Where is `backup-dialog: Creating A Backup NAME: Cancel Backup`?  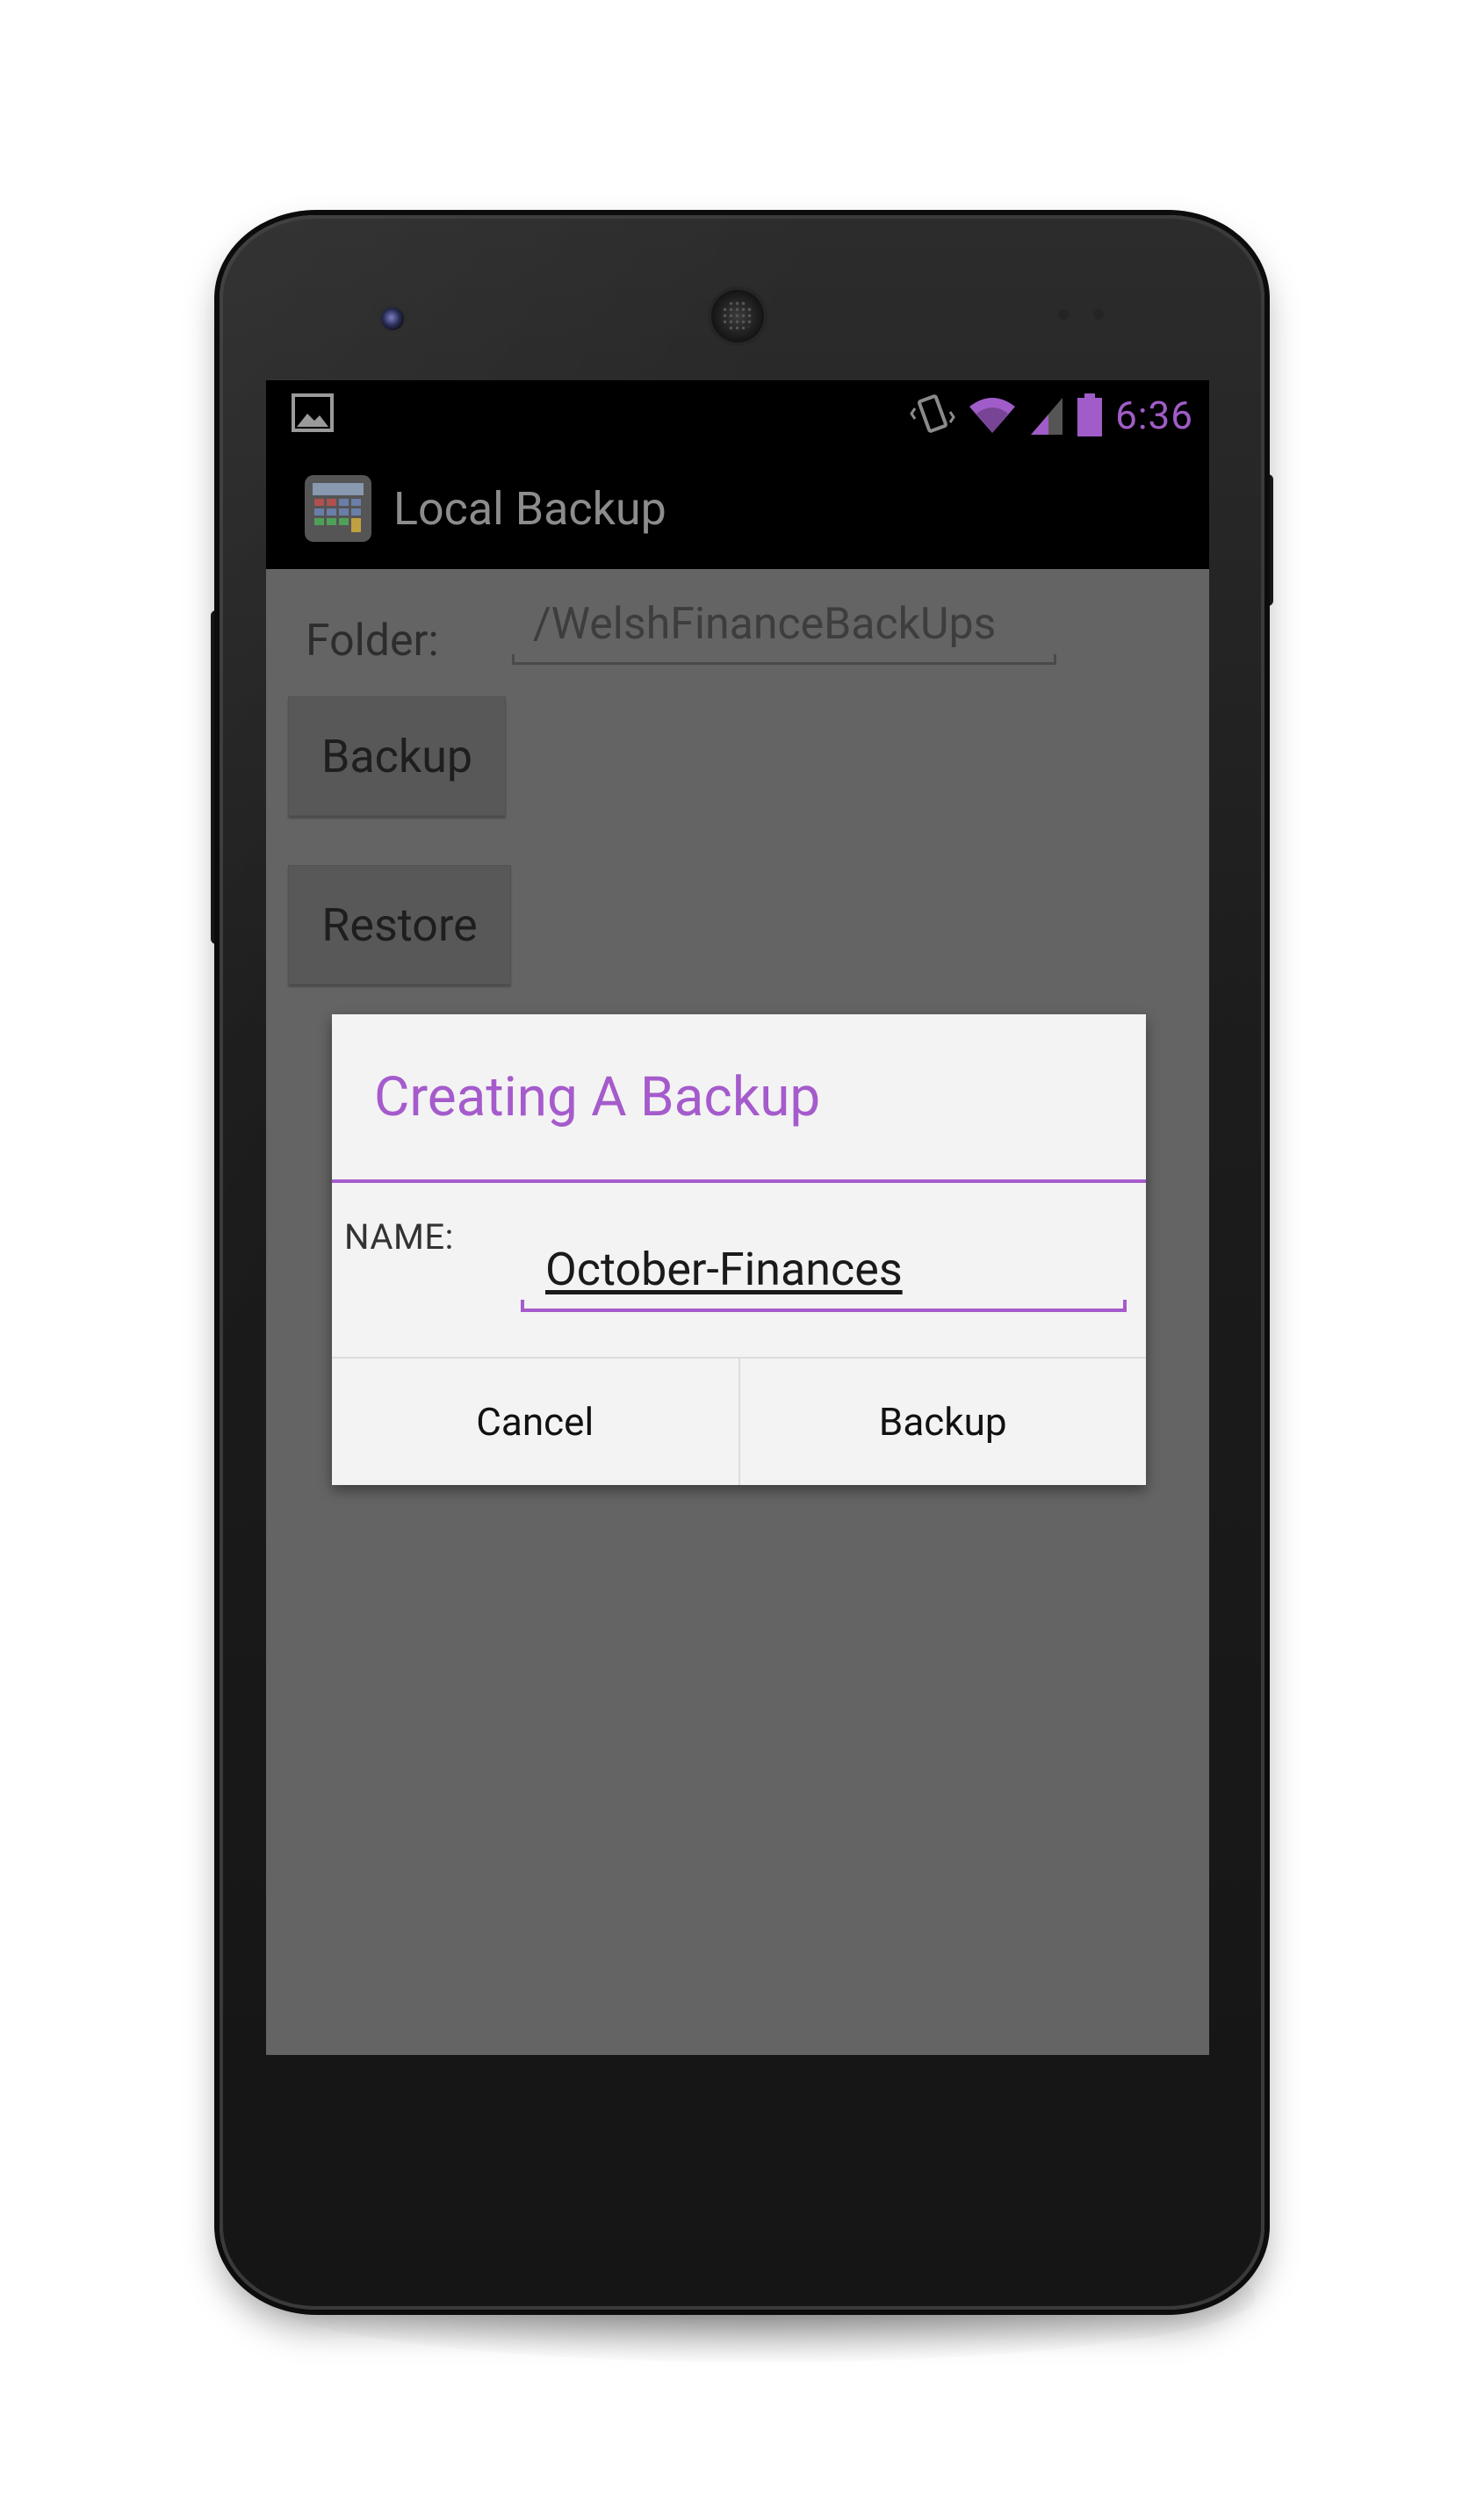 backup-dialog: Creating A Backup NAME: Cancel Backup is located at coordinates (739, 1249).